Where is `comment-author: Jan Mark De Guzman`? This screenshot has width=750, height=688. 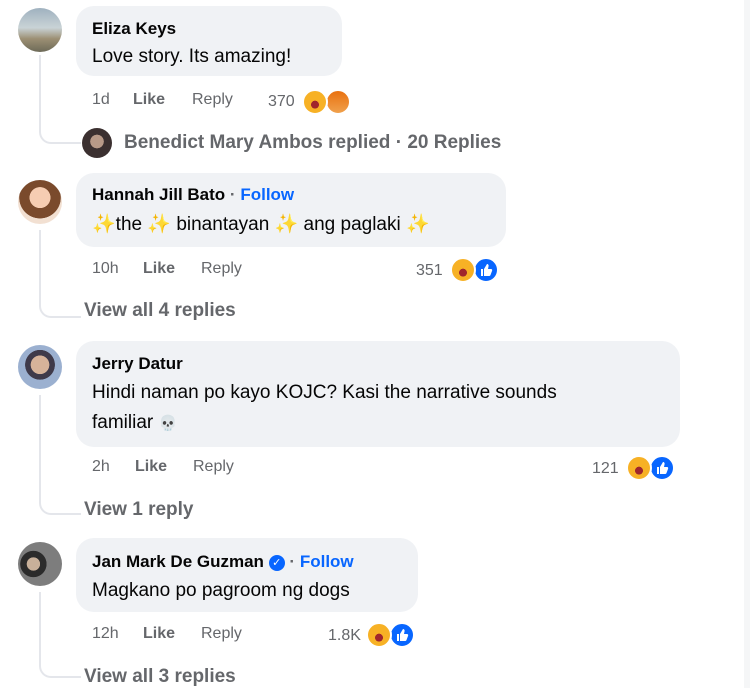
comment-author: Jan Mark De Guzman is located at coordinates (178, 561).